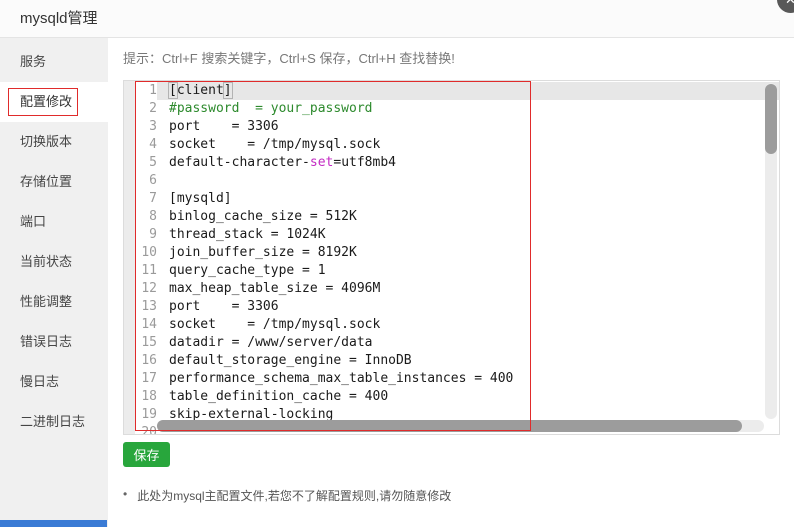 The height and width of the screenshot is (527, 794). What do you see at coordinates (54, 382) in the screenshot?
I see `sidebar-item-慢日志: 慢日志` at bounding box center [54, 382].